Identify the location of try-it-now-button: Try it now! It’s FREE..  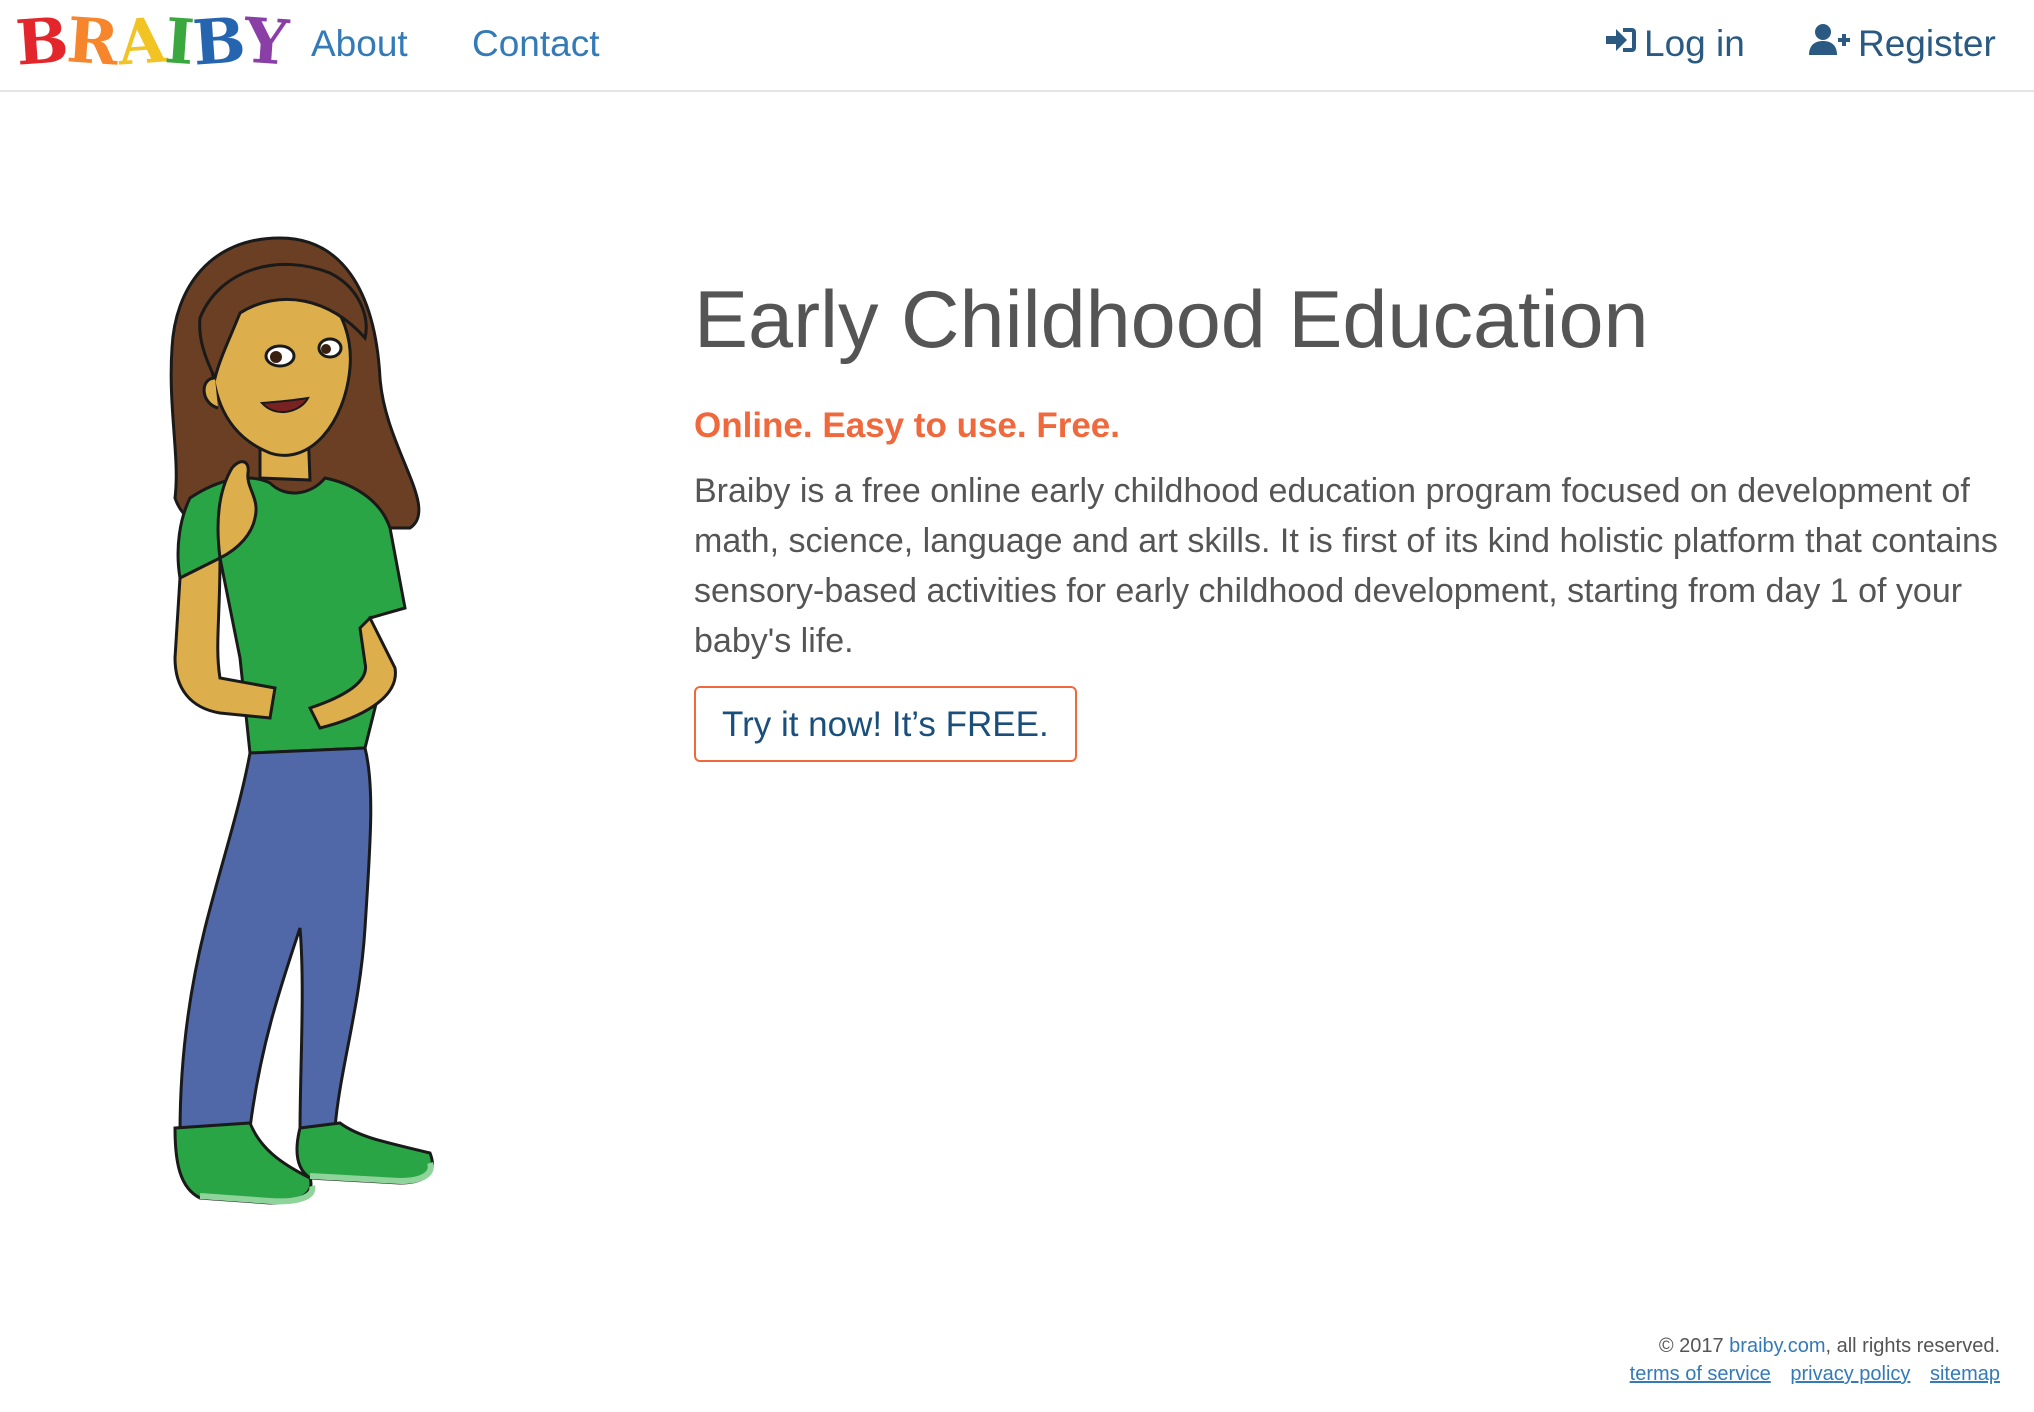
(885, 724).